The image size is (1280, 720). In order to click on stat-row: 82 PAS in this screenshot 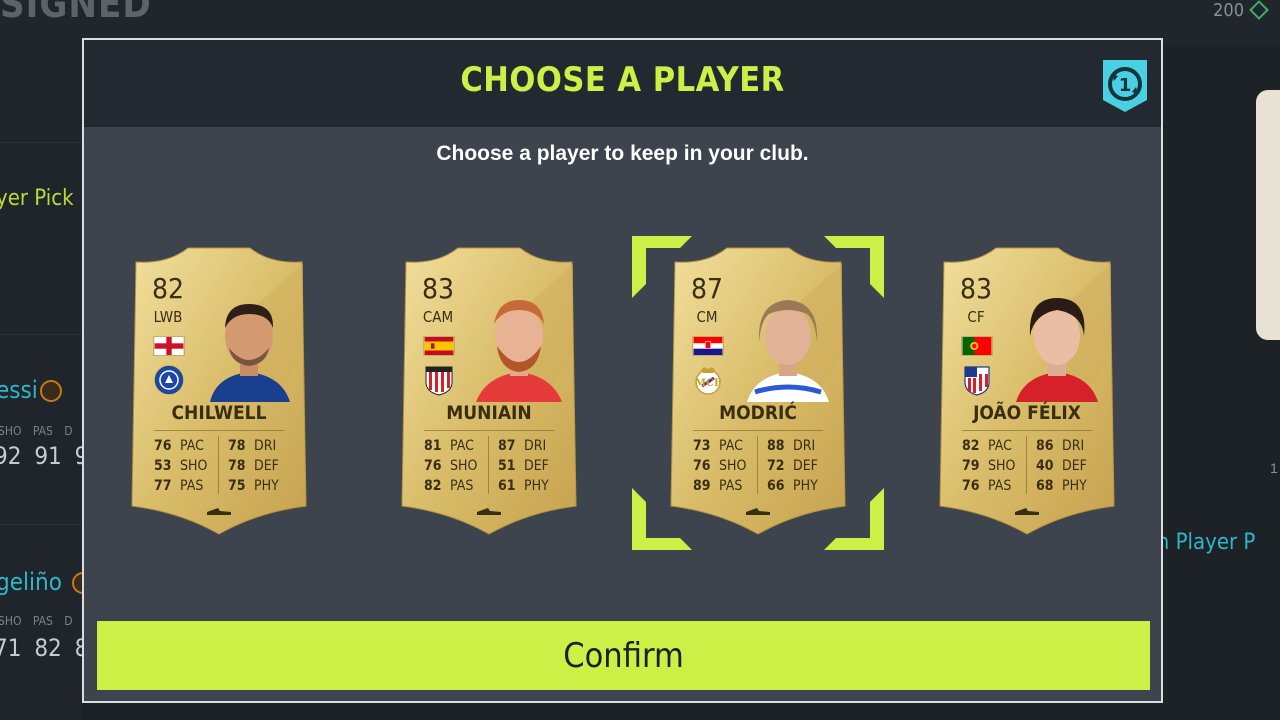, I will do `click(459, 486)`.